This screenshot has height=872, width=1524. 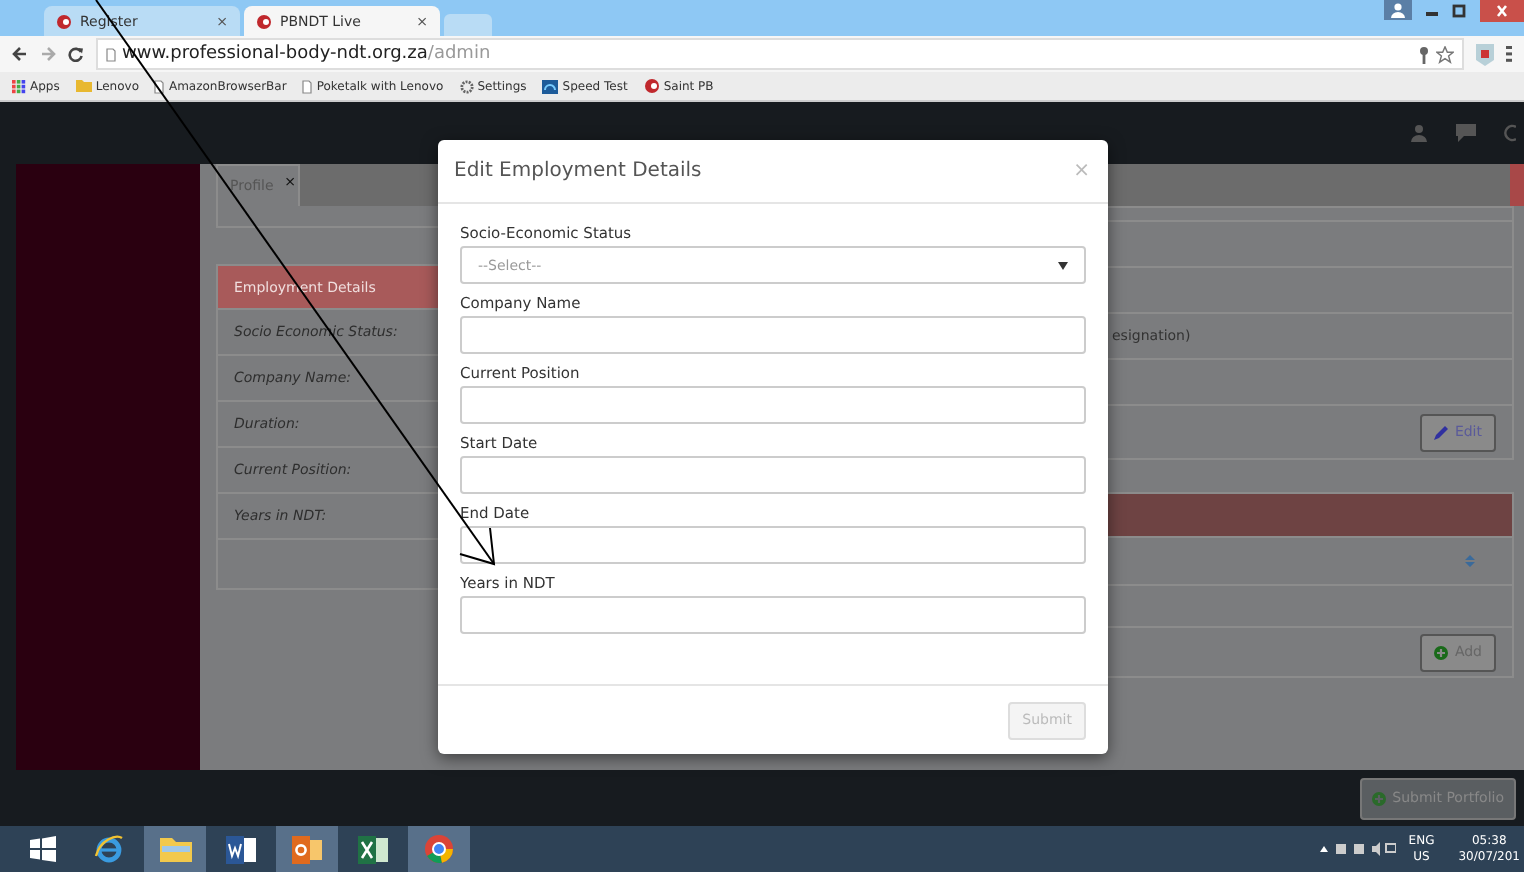 What do you see at coordinates (373, 849) in the screenshot?
I see `spreadsheet-app-icon` at bounding box center [373, 849].